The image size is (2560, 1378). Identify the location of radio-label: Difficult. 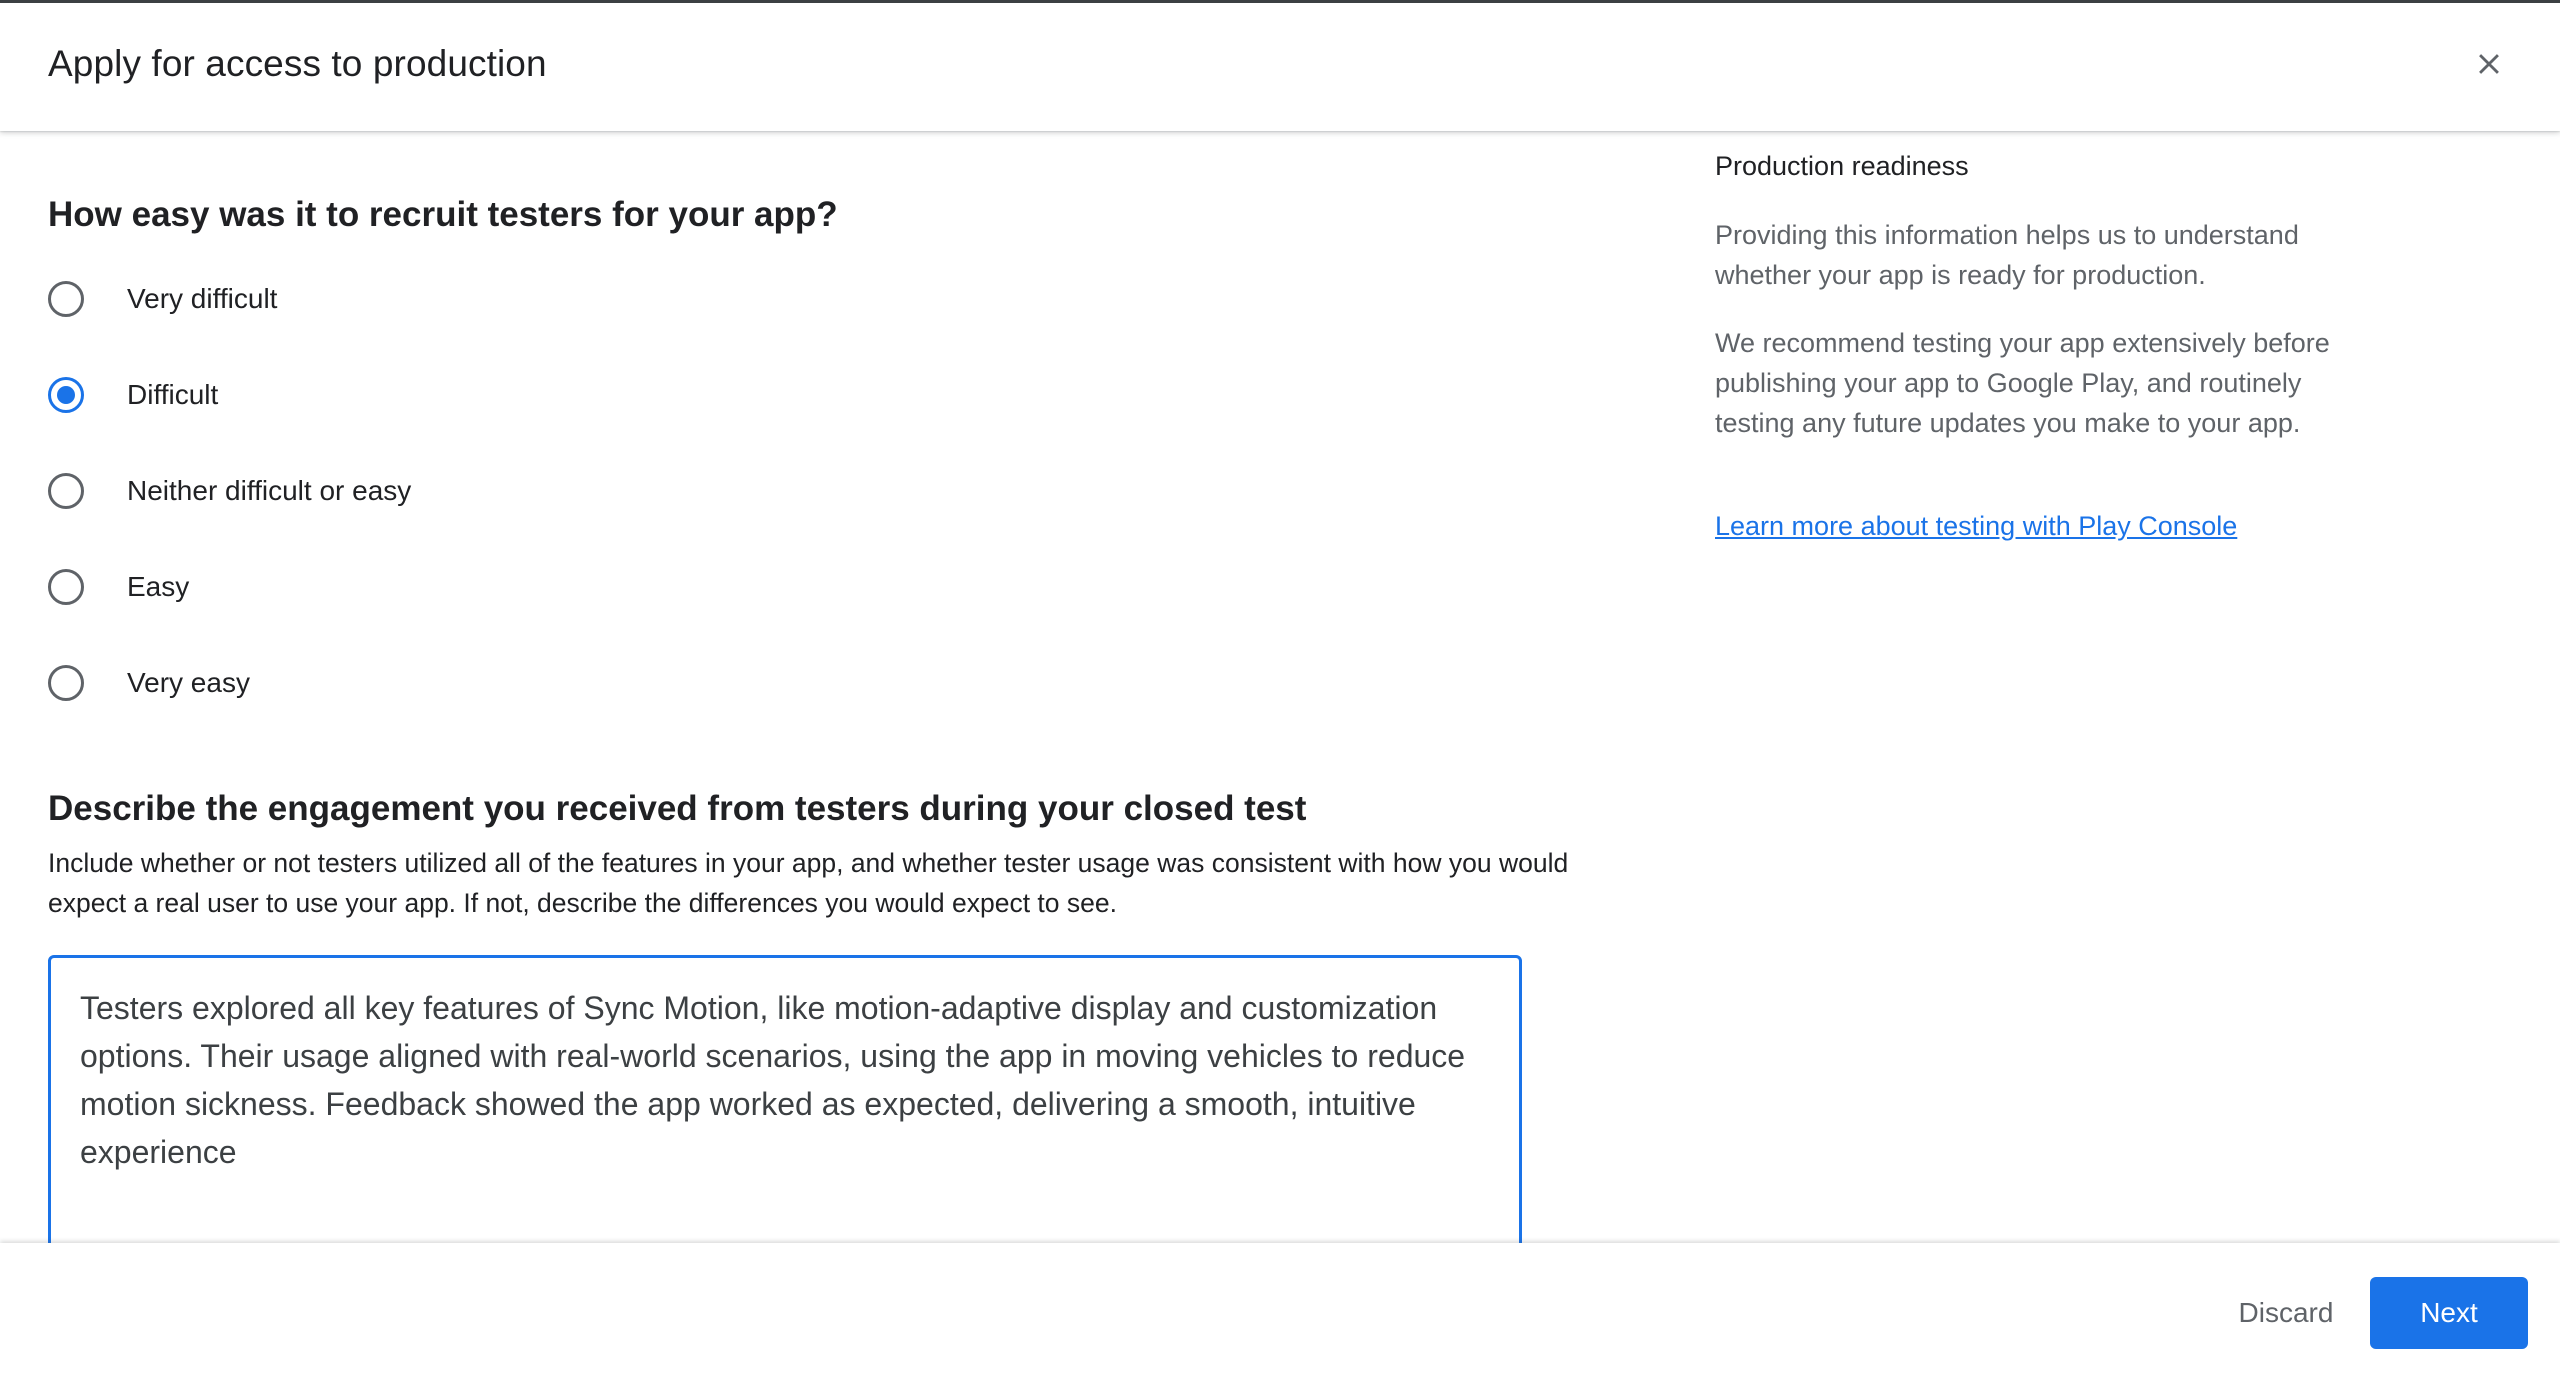
(173, 394).